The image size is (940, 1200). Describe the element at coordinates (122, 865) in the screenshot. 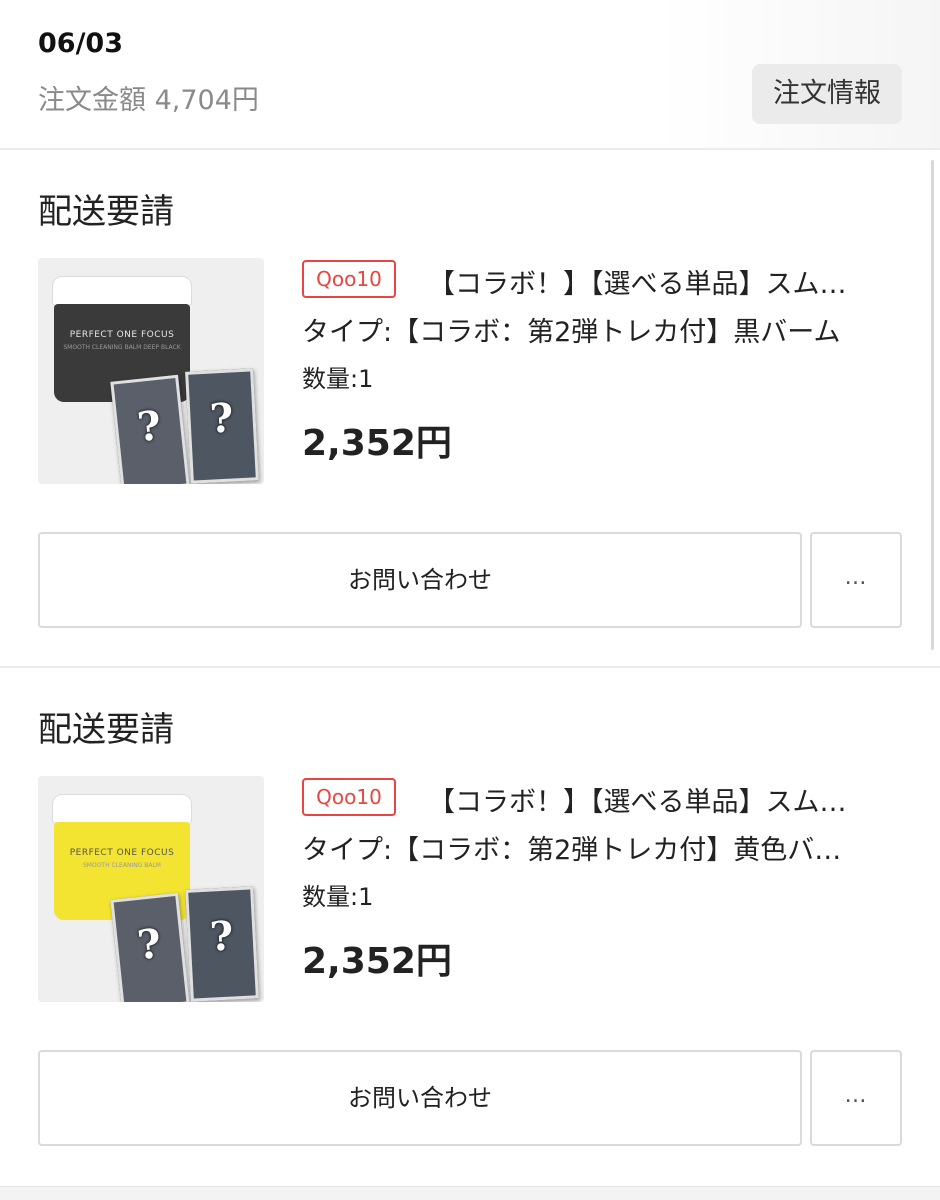

I see `jar-product-label: SMOOTH CLEANING BALM` at that location.